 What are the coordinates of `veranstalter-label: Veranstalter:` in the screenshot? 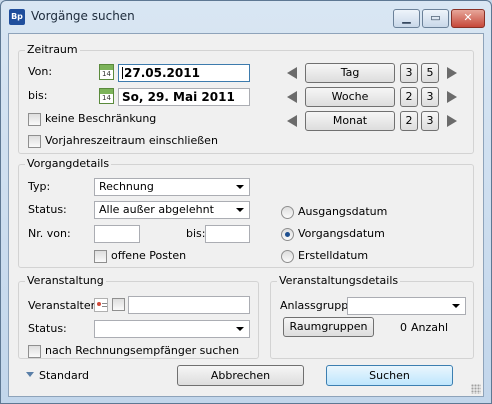 It's located at (63, 305).